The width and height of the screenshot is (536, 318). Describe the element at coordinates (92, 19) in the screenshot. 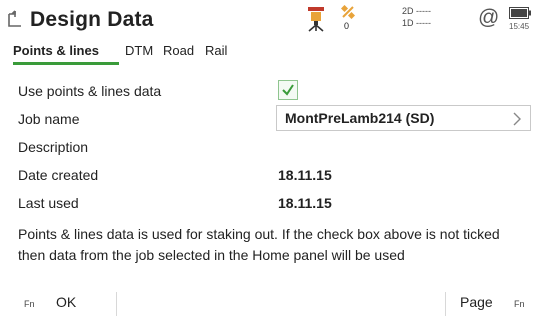

I see `page-title: Design Data` at that location.